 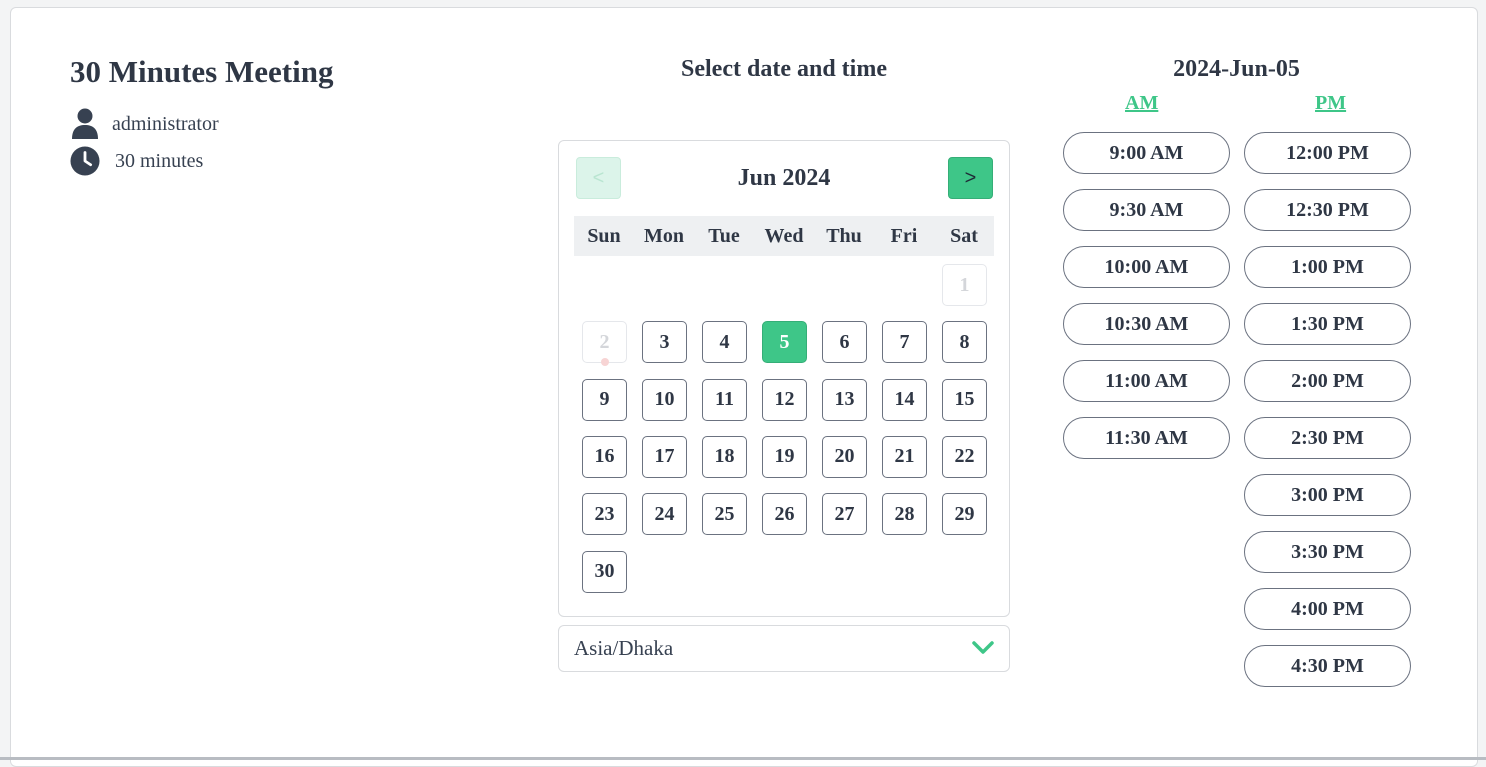 I want to click on day-cell: 11, so click(x=724, y=399).